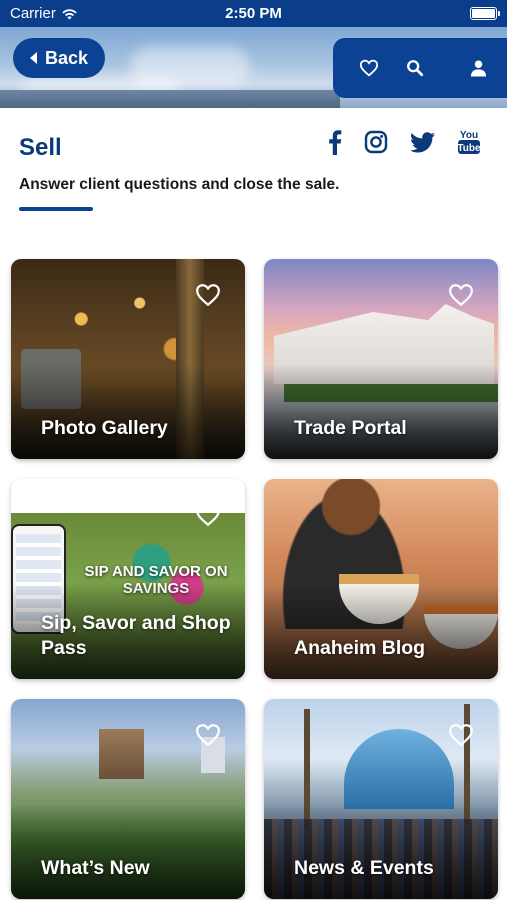  I want to click on header-action-bar, so click(420, 68).